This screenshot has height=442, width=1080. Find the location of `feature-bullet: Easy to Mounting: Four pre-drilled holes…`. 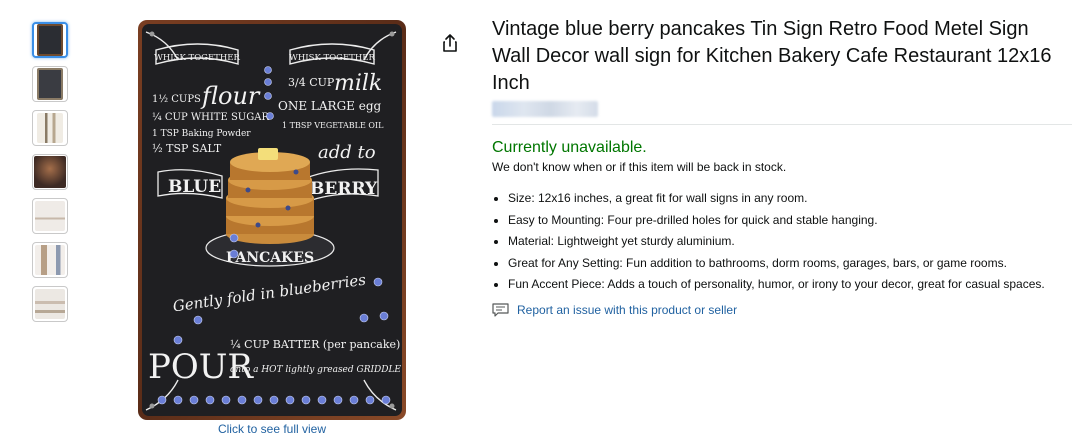

feature-bullet: Easy to Mounting: Four pre-drilled holes… is located at coordinates (790, 220).